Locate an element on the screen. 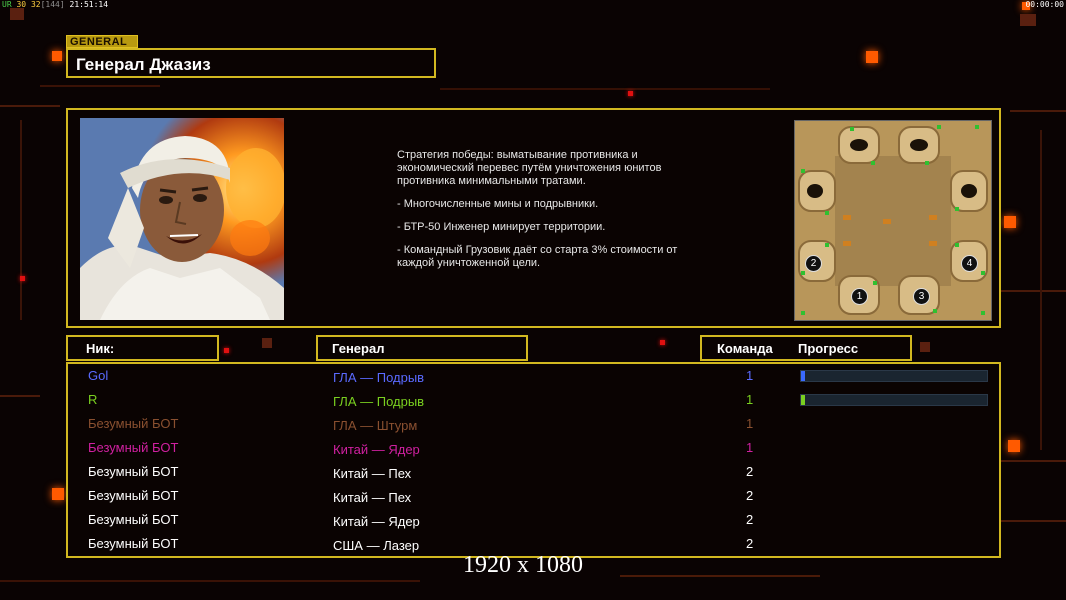 The image size is (1066, 600). status-d: [144] is located at coordinates (52, 4).